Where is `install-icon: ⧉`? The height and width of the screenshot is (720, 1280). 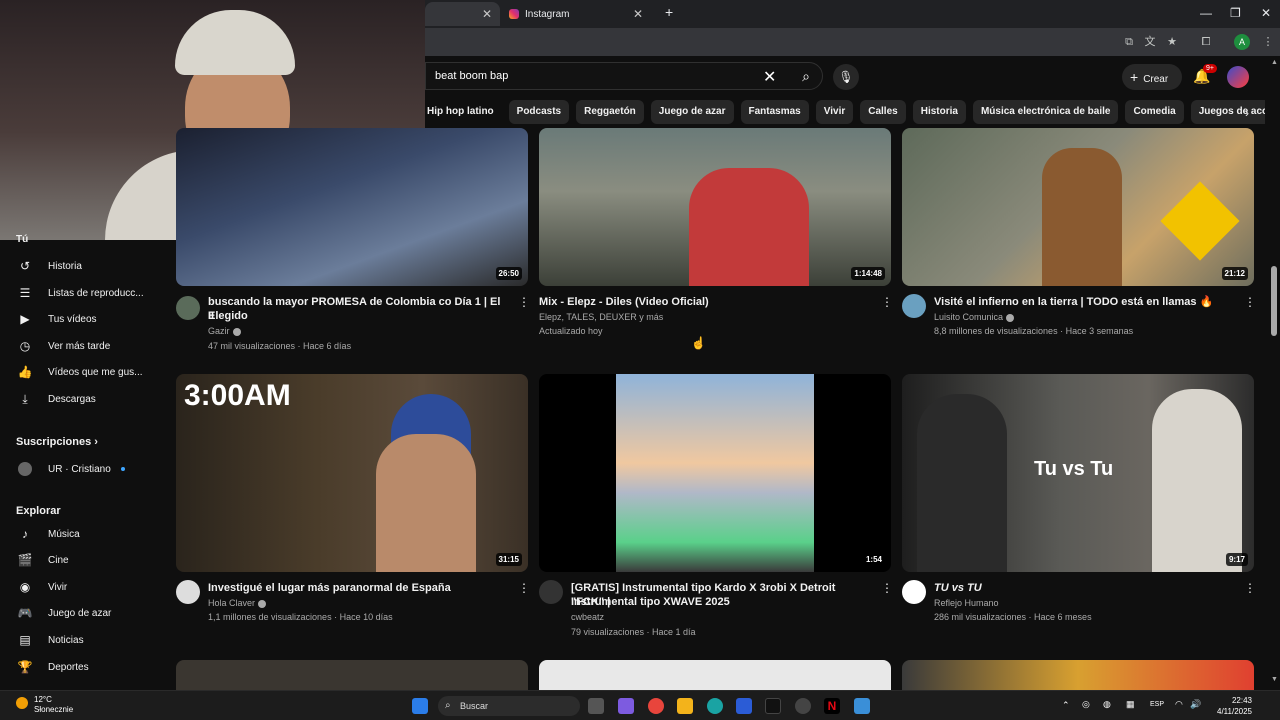 install-icon: ⧉ is located at coordinates (1129, 42).